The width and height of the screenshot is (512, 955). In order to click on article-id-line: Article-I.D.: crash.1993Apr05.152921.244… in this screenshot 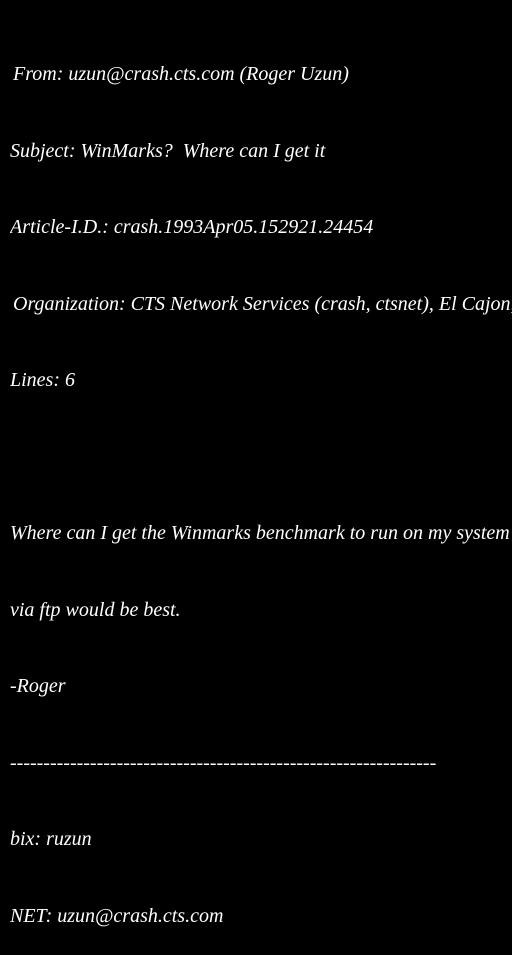, I will do `click(192, 227)`.